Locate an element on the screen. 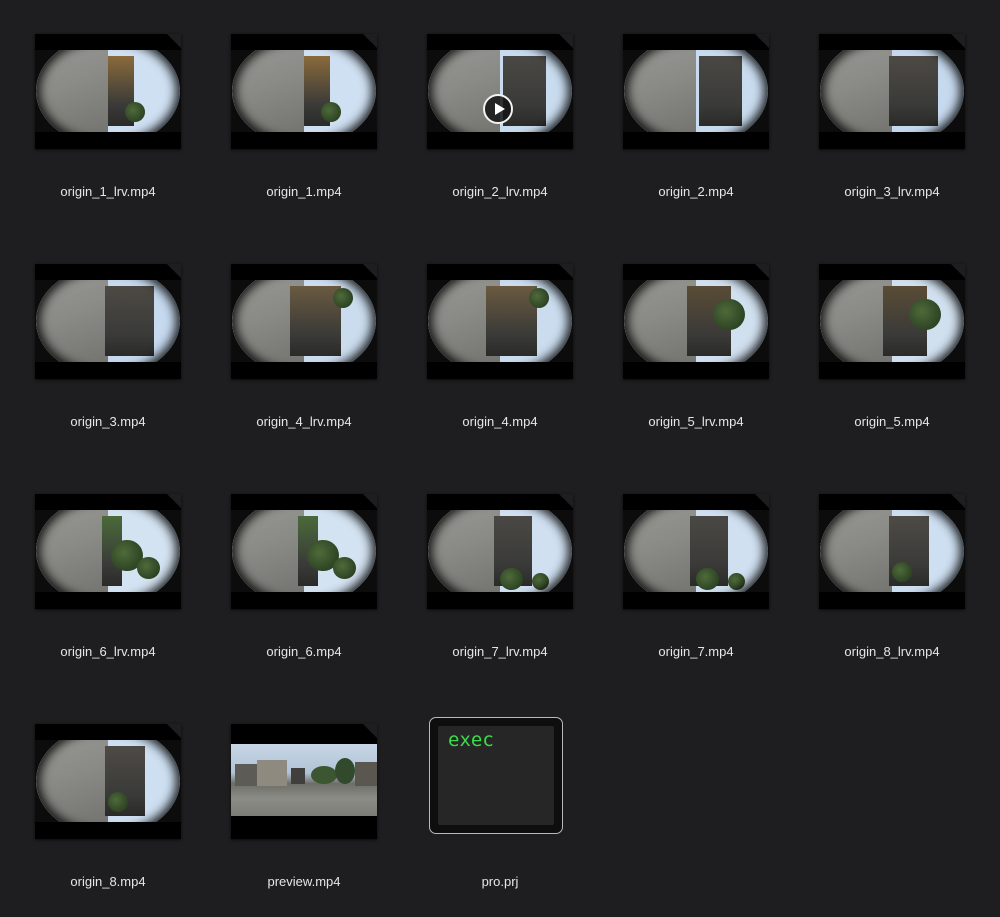 The width and height of the screenshot is (1000, 917). file-item: preview.mp4 is located at coordinates (294, 790).